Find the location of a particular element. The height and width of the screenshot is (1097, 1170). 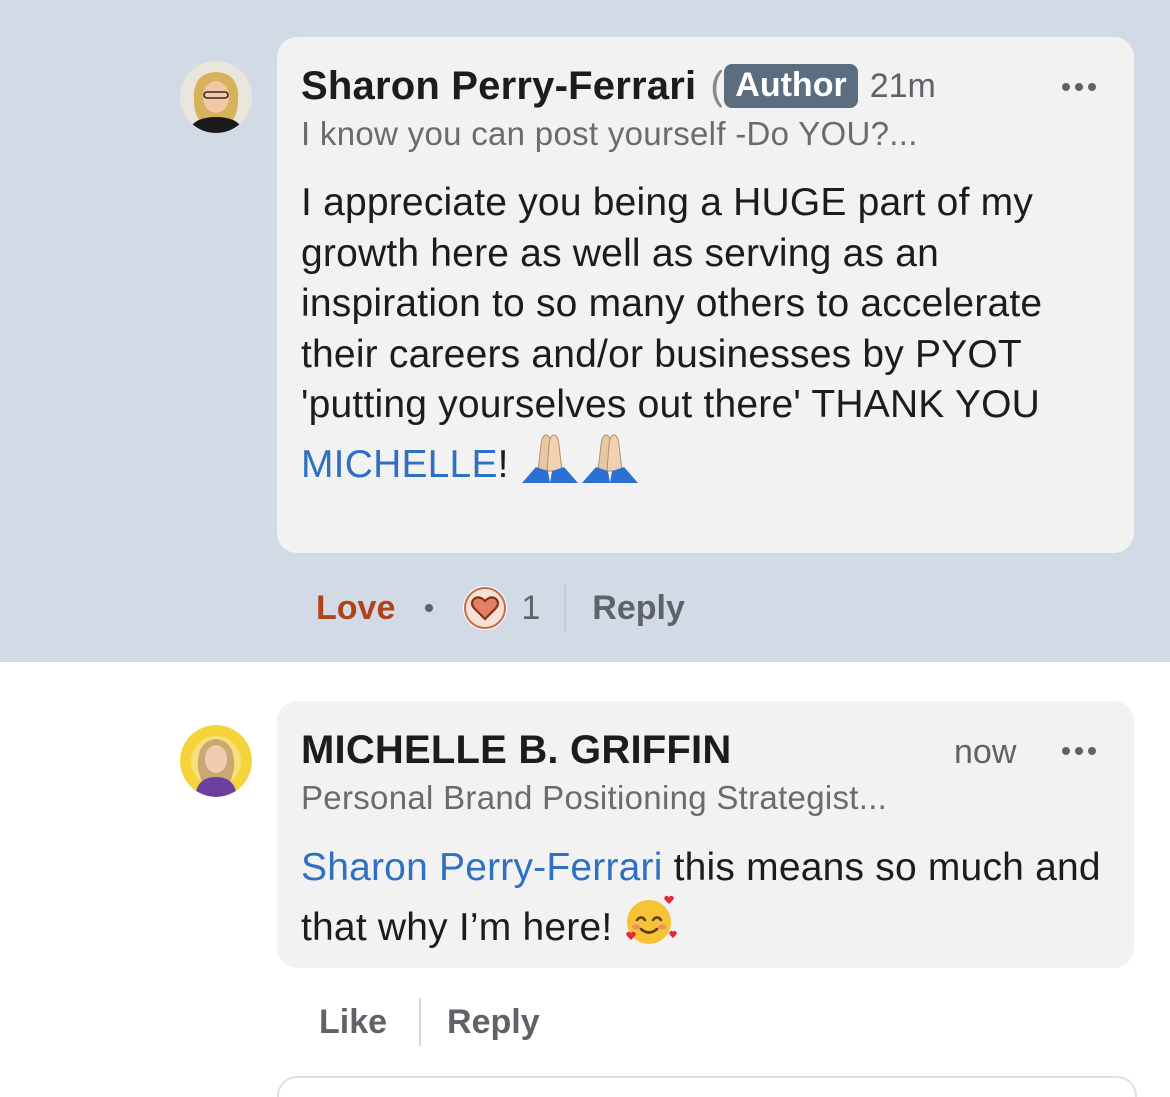

author-pronouns-truncated: (S is located at coordinates (716, 85).